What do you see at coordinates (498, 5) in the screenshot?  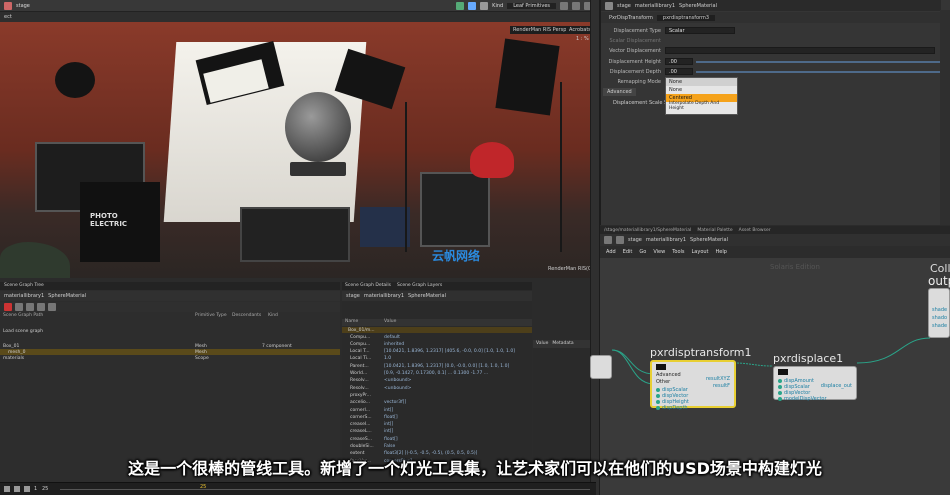 I see `kind-label: Kind` at bounding box center [498, 5].